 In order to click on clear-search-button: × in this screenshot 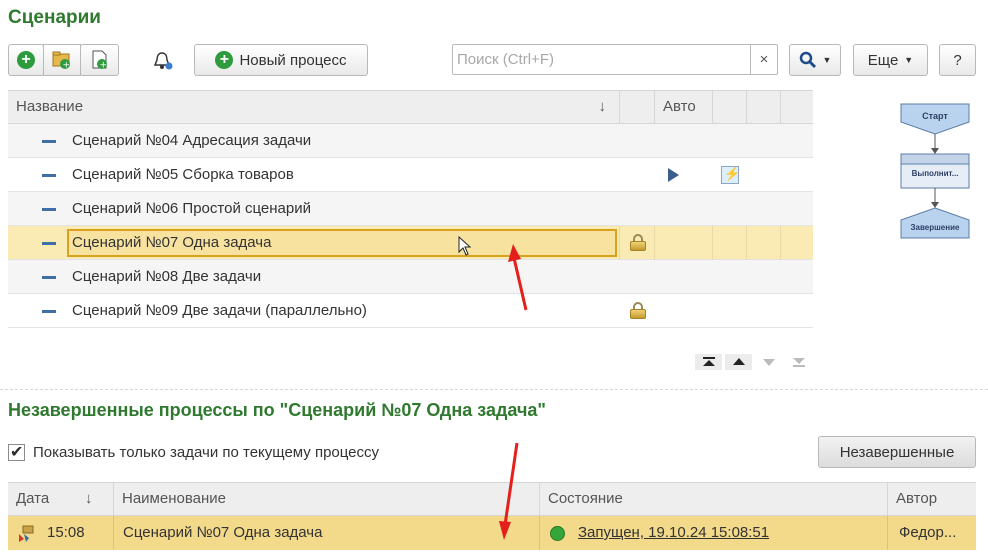, I will do `click(763, 59)`.